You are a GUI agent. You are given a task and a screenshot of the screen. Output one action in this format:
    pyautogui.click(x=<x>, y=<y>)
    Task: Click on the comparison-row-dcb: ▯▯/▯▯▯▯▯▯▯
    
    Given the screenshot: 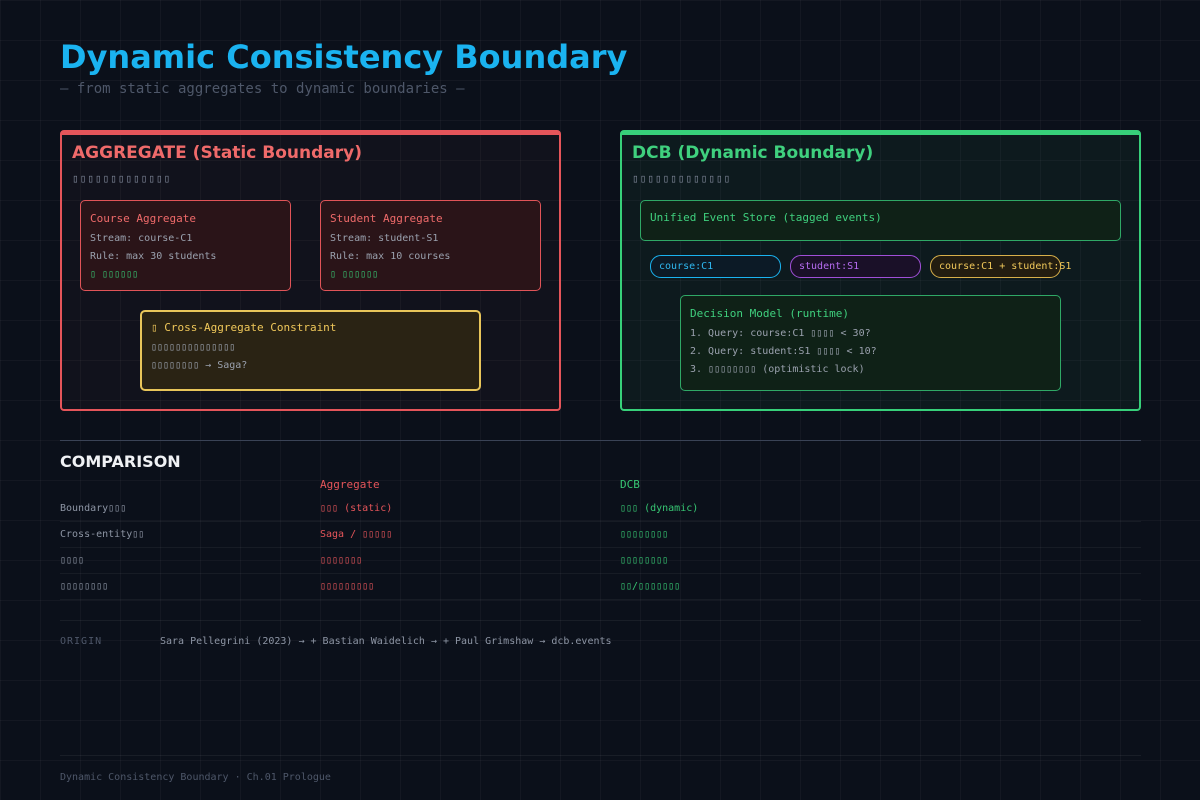 What is the action you would take?
    pyautogui.click(x=650, y=586)
    